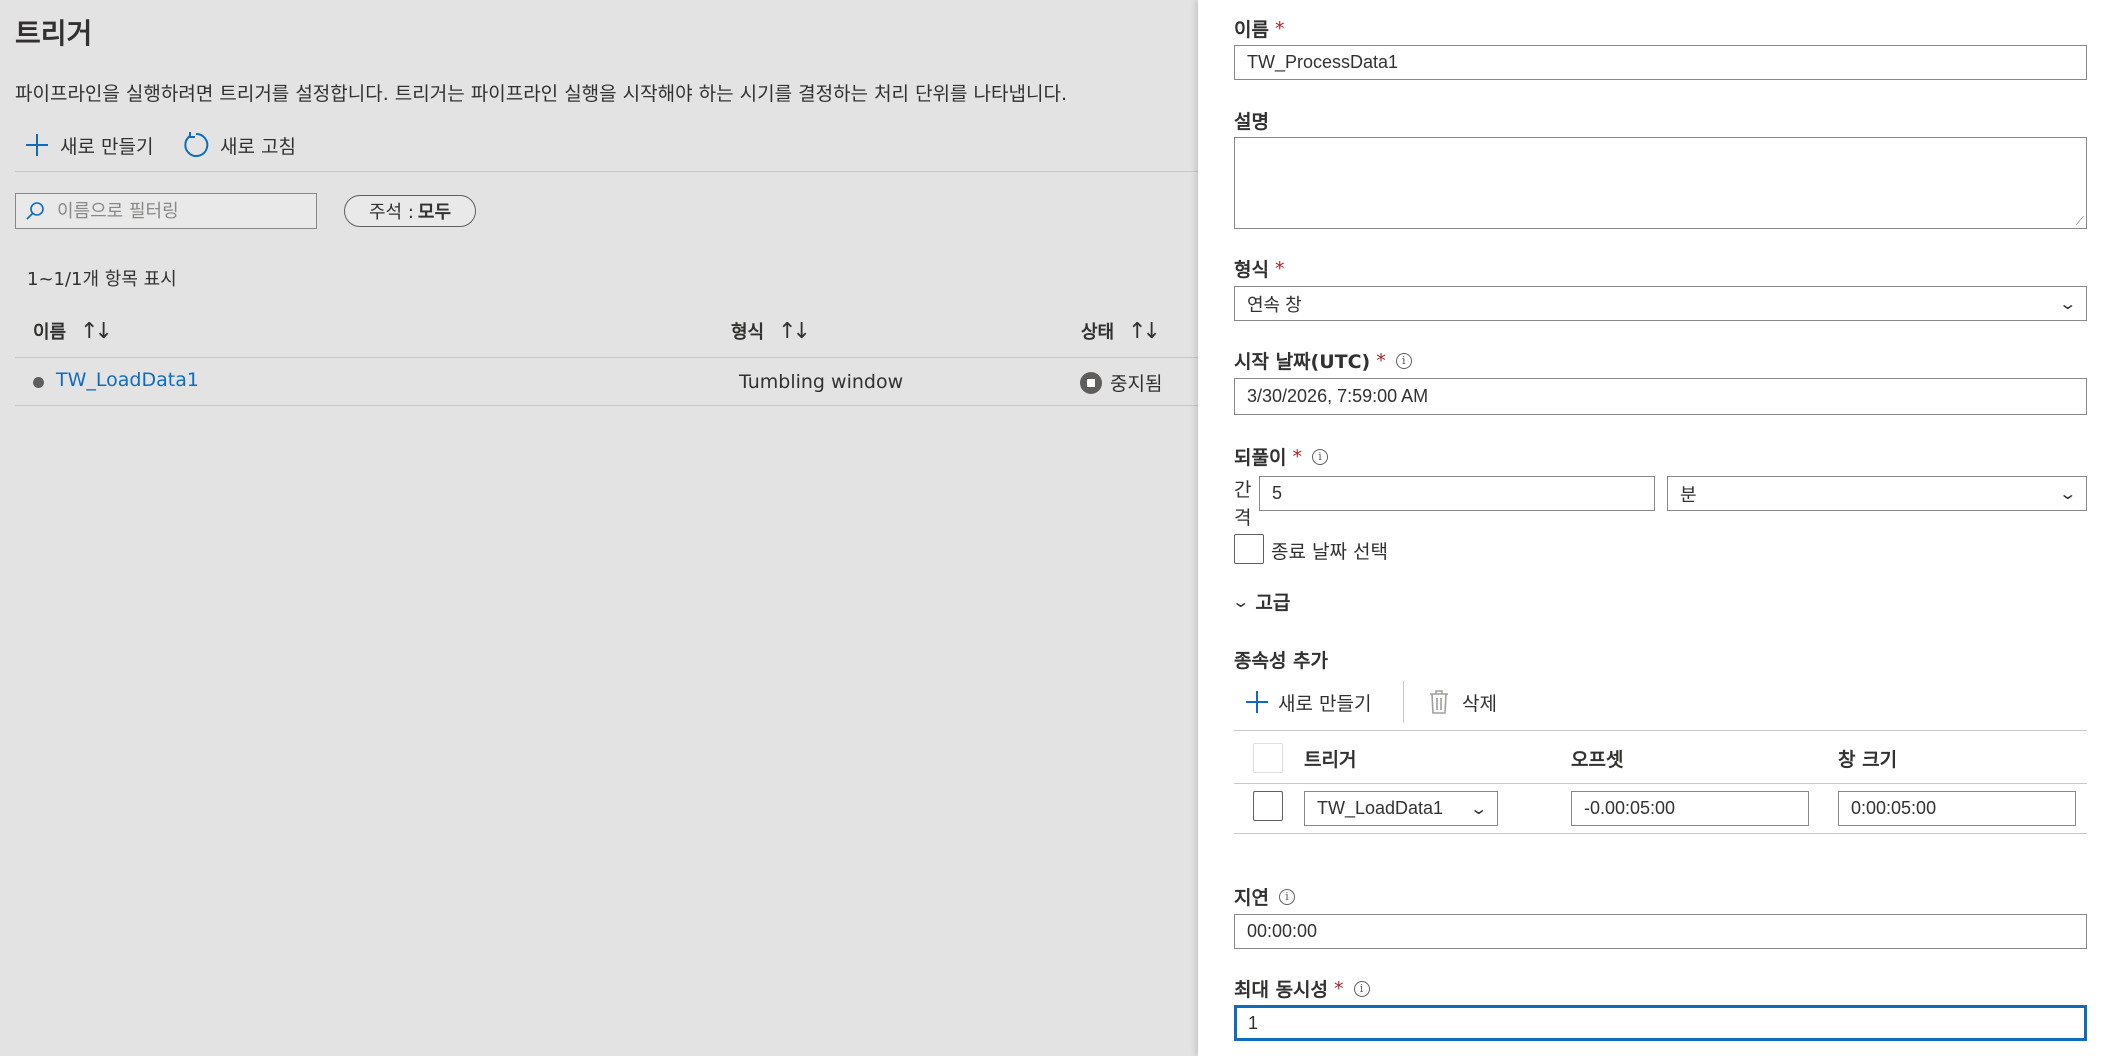  What do you see at coordinates (1660, 783) in the screenshot?
I see `dependency-header-divider` at bounding box center [1660, 783].